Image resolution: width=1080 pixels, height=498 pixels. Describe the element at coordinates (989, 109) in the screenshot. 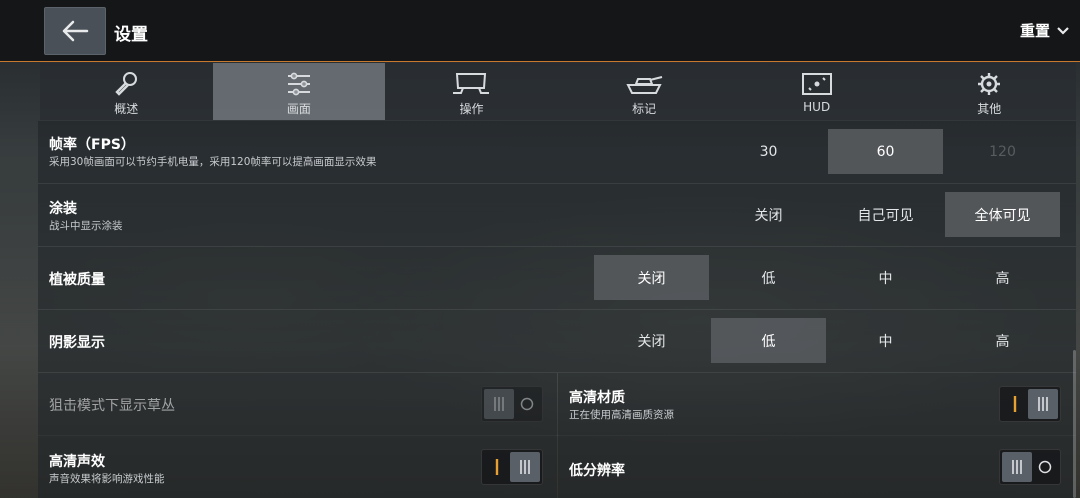

I see `tab-label: 其他` at that location.